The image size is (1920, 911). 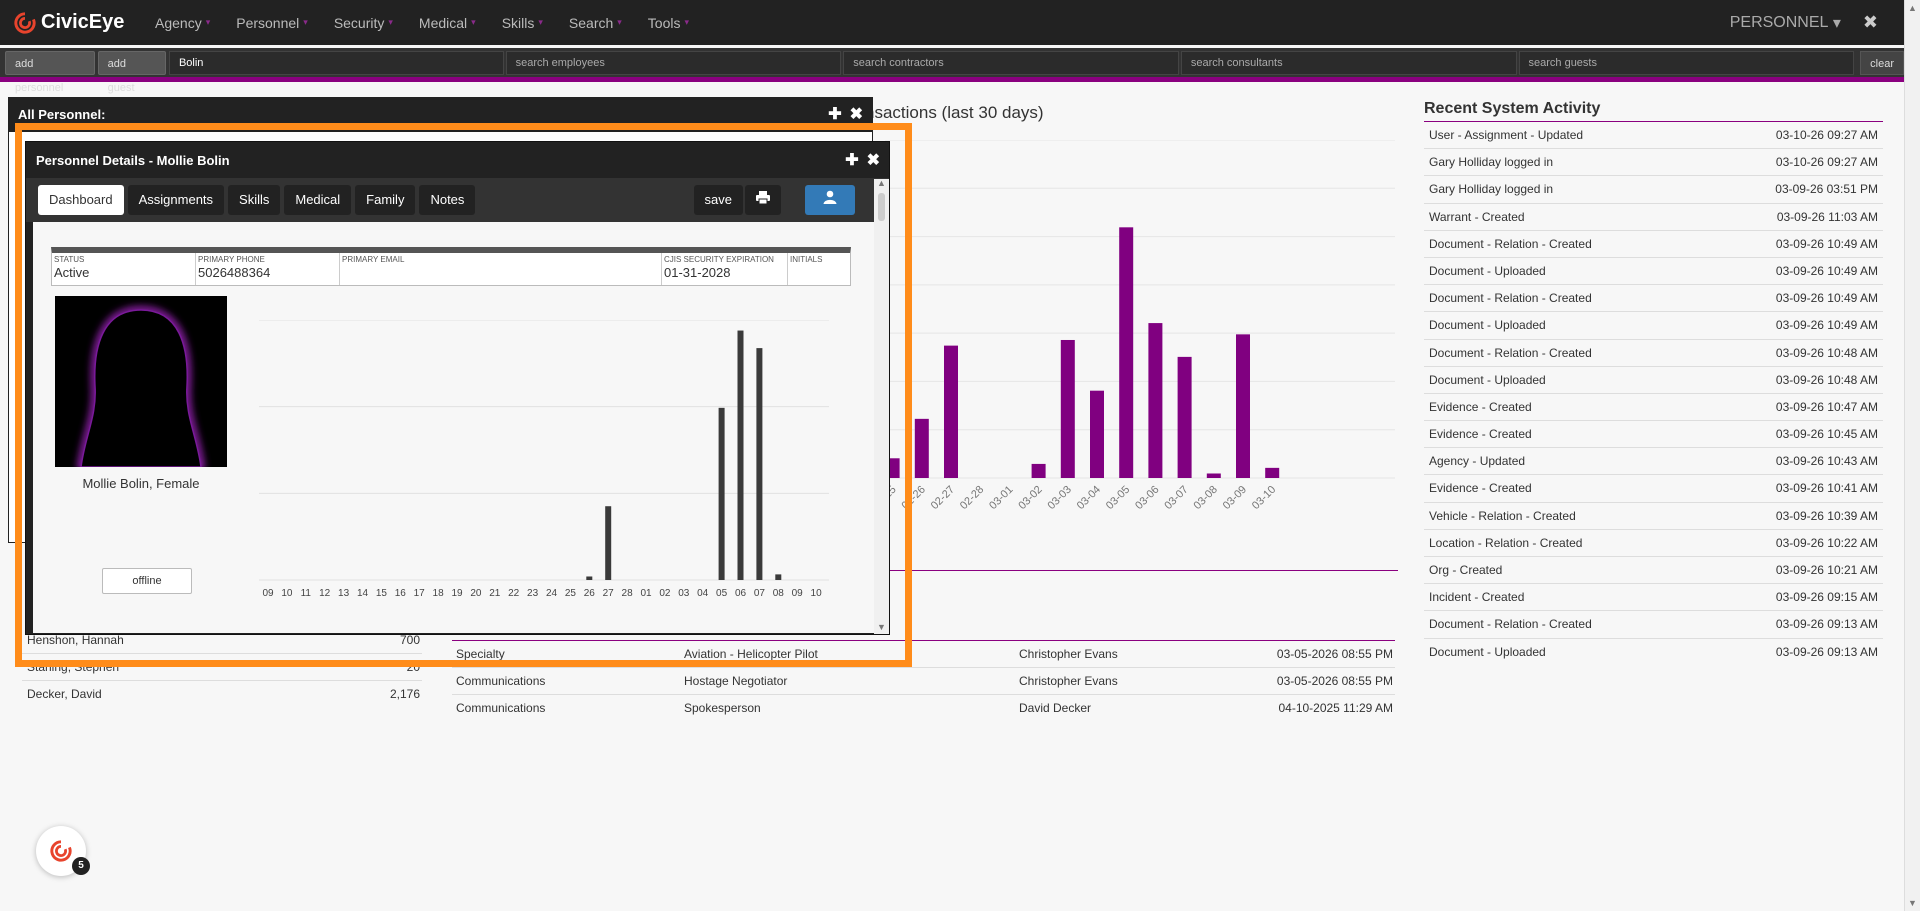 I want to click on list-item: Decker, David 2,176, so click(x=222, y=694).